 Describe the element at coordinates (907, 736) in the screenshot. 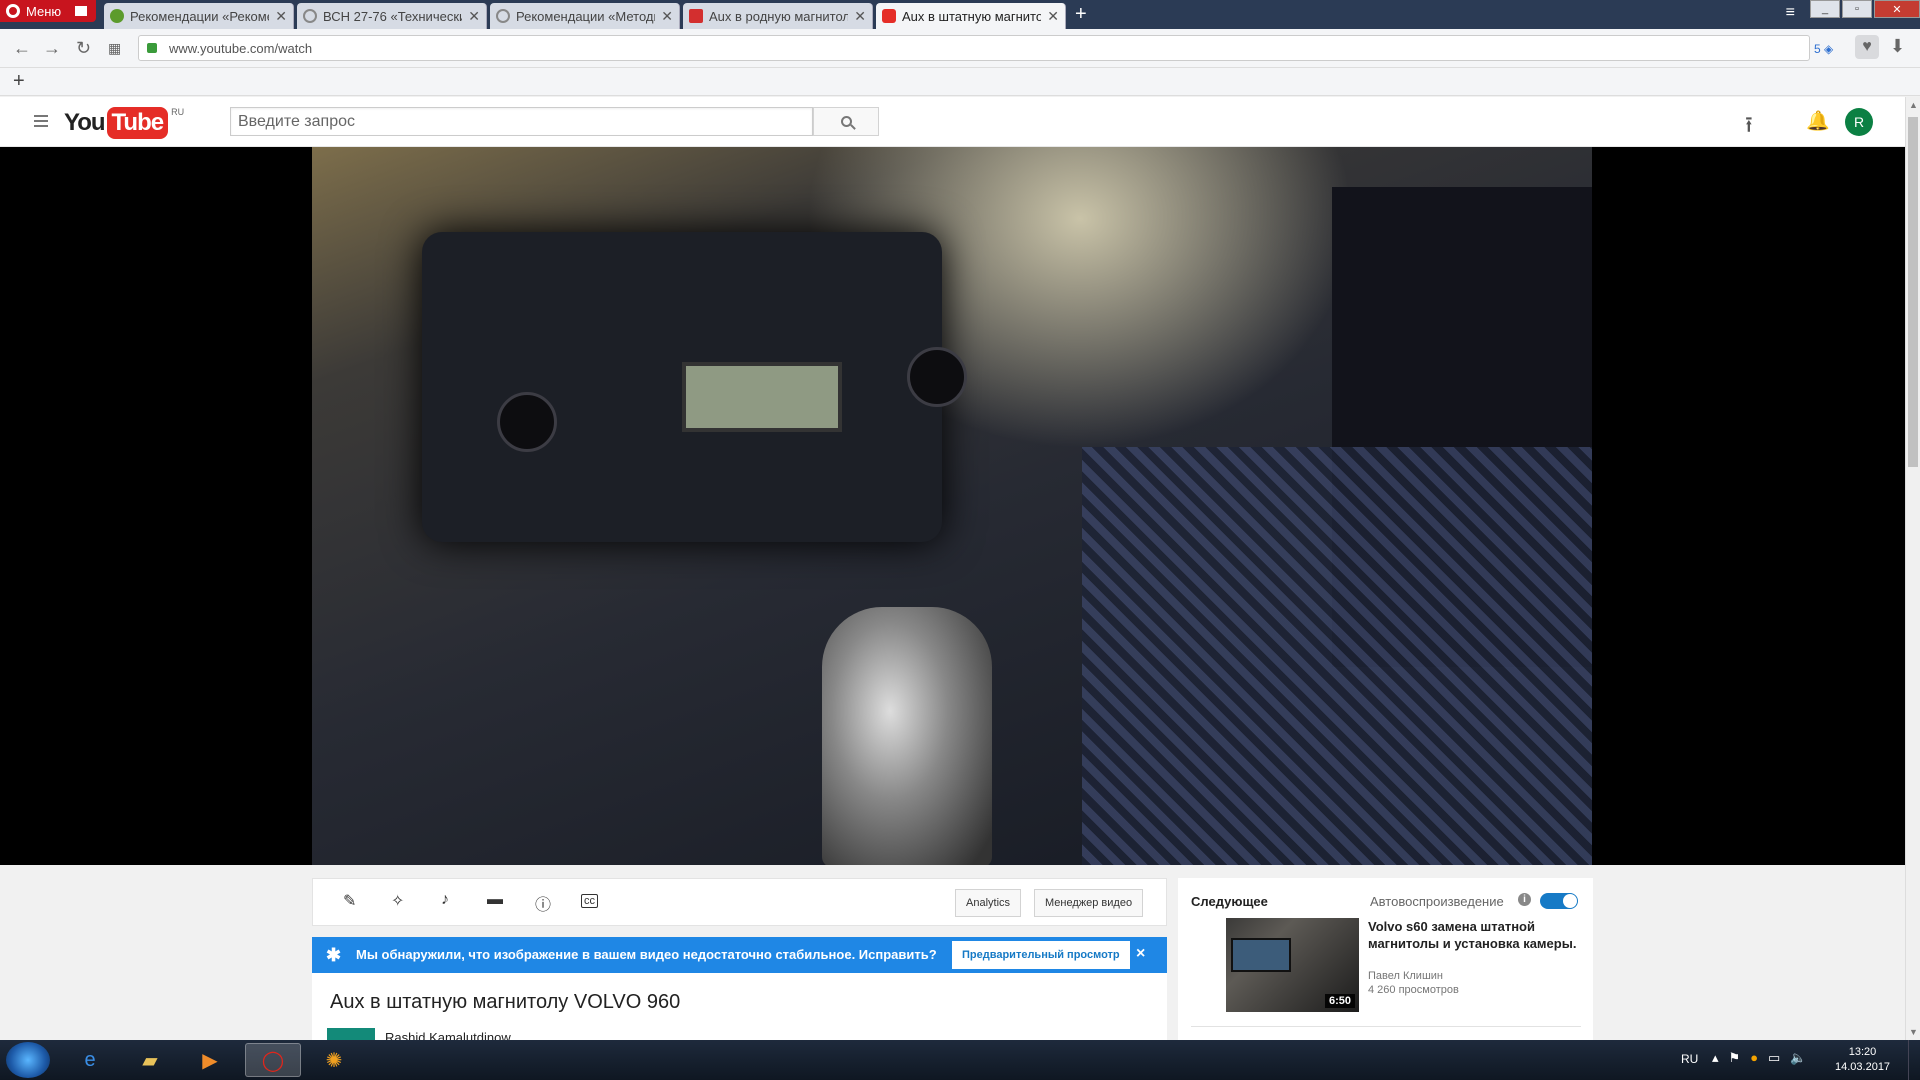

I see `video-scene-gear-shift` at that location.